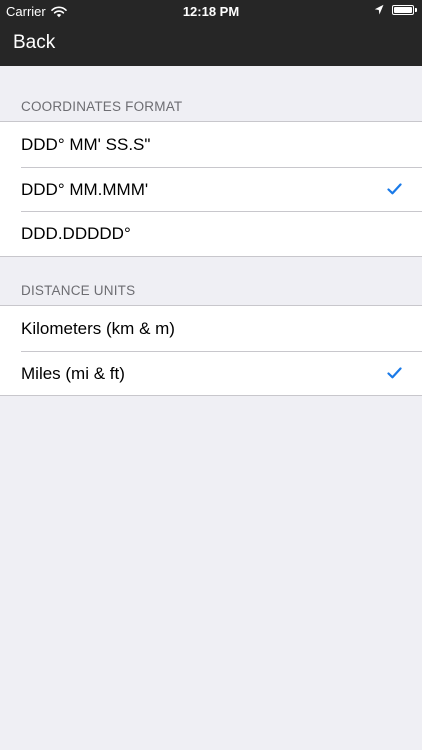 The image size is (422, 750). I want to click on battery-icon, so click(404, 10).